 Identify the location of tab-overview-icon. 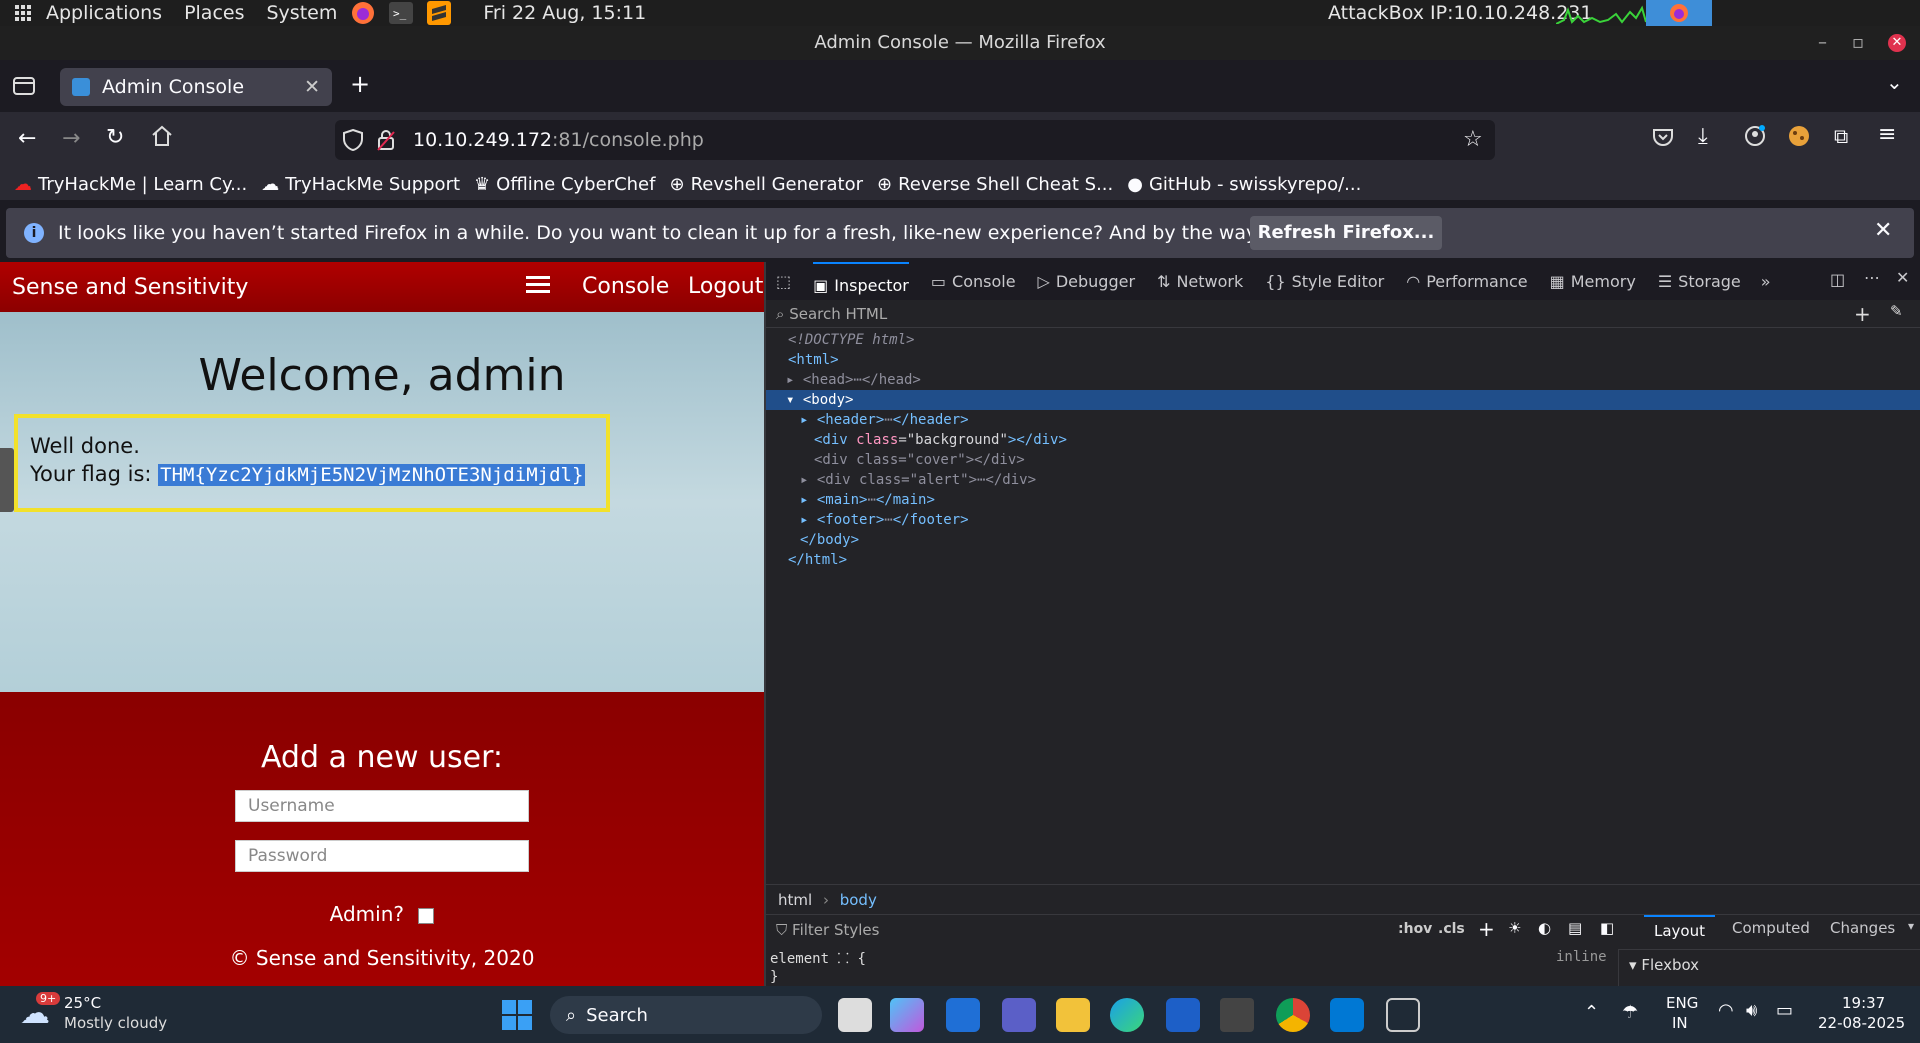
(24, 87).